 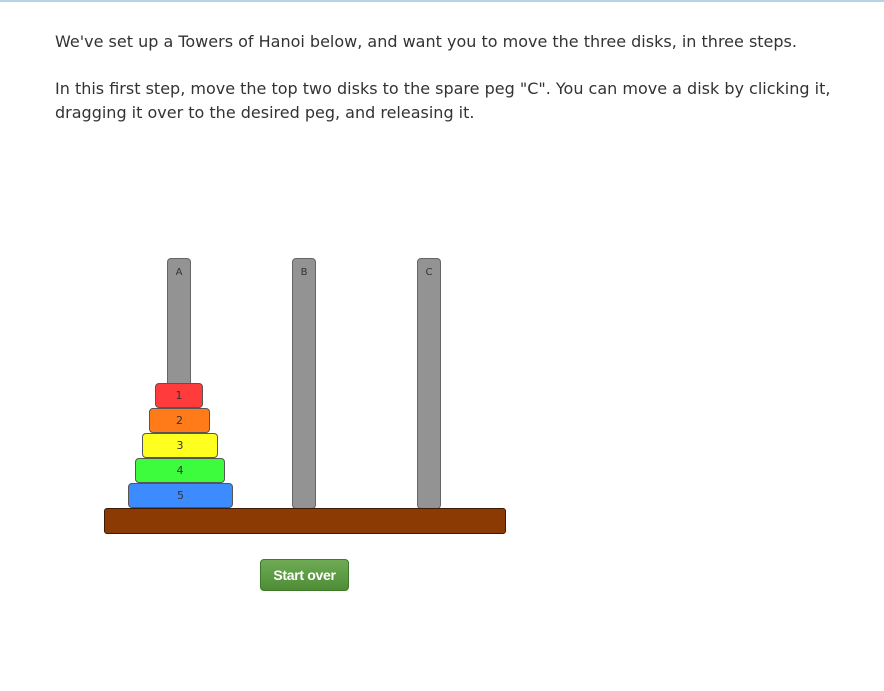 I want to click on disk-3-label: 3, so click(x=180, y=445).